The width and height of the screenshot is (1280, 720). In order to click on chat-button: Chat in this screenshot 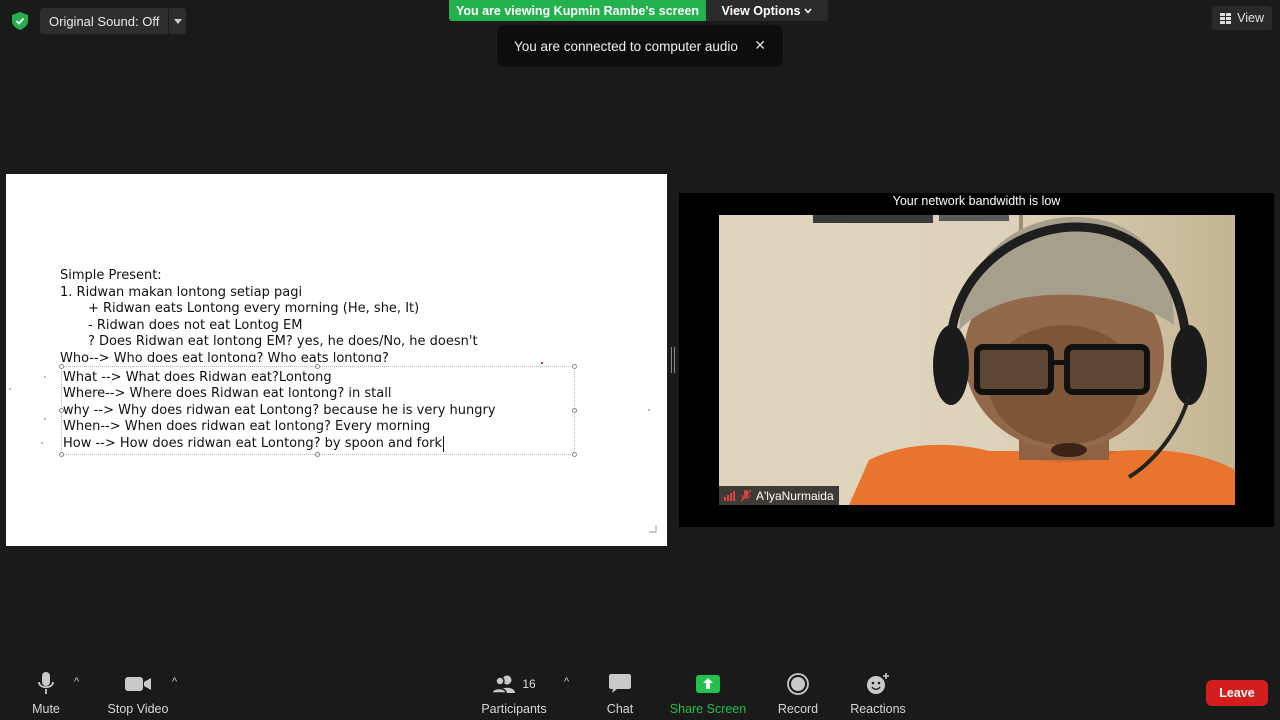, I will do `click(620, 694)`.